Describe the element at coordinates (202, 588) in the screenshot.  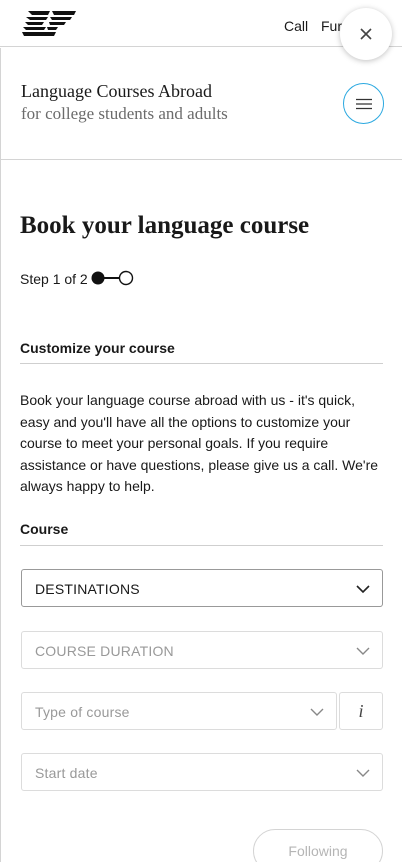
I see `destinations-select: DESTINATIONS` at that location.